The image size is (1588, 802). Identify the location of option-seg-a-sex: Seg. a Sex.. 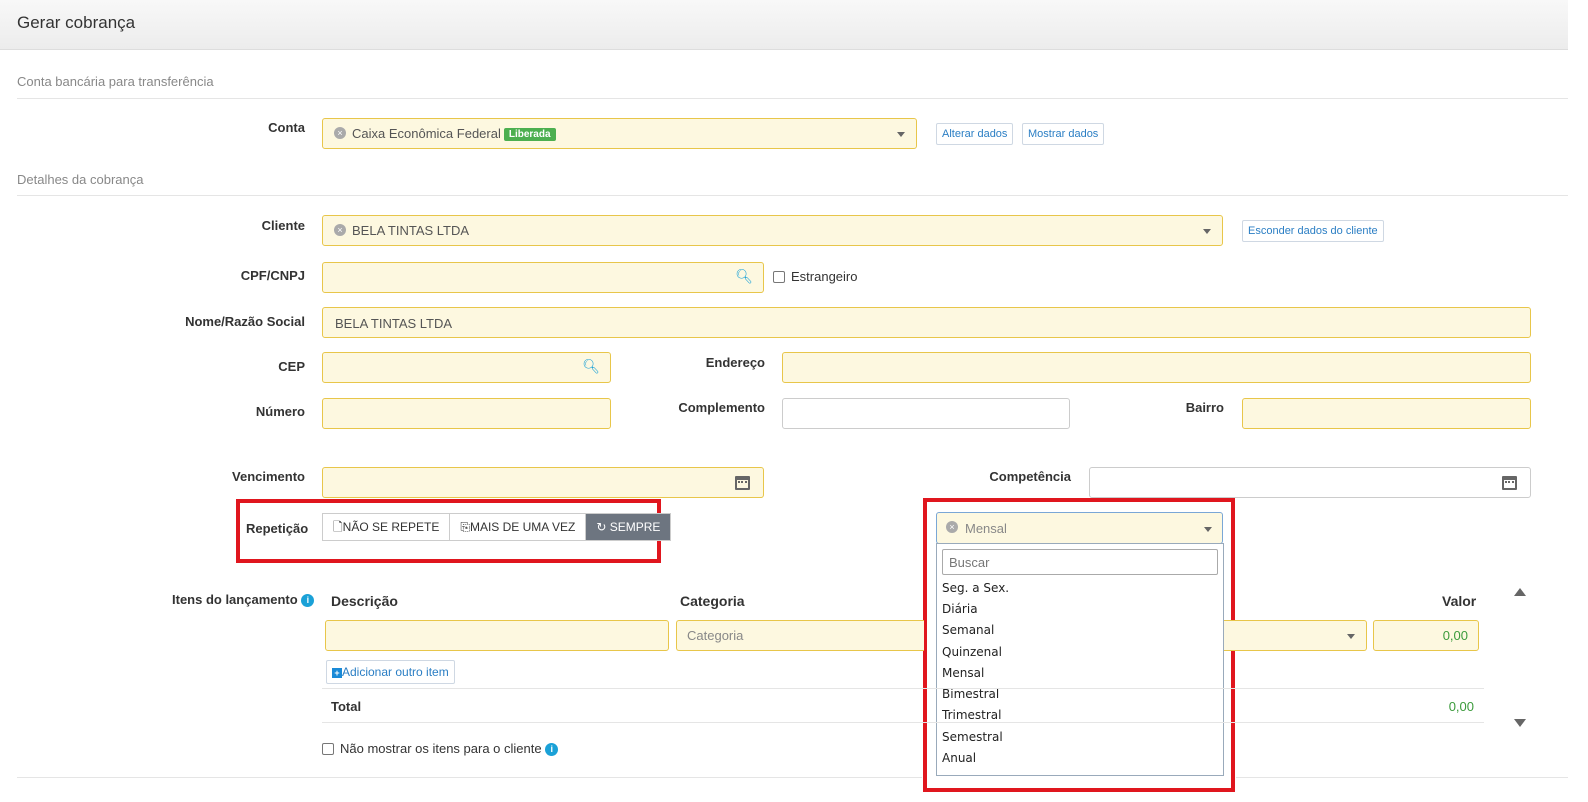
(975, 588).